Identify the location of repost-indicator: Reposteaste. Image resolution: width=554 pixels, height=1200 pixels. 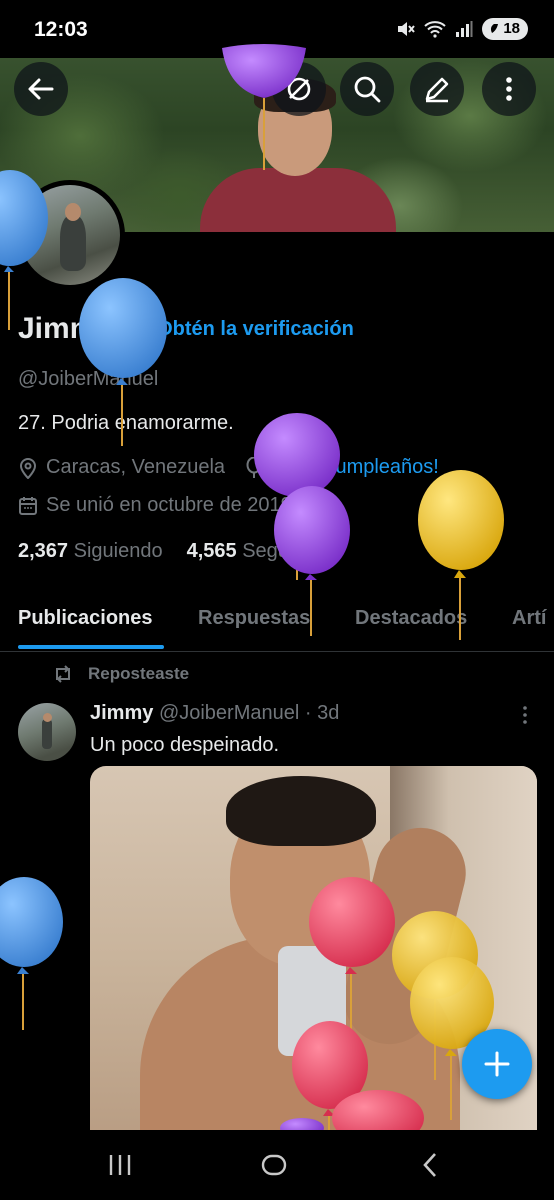
(120, 674).